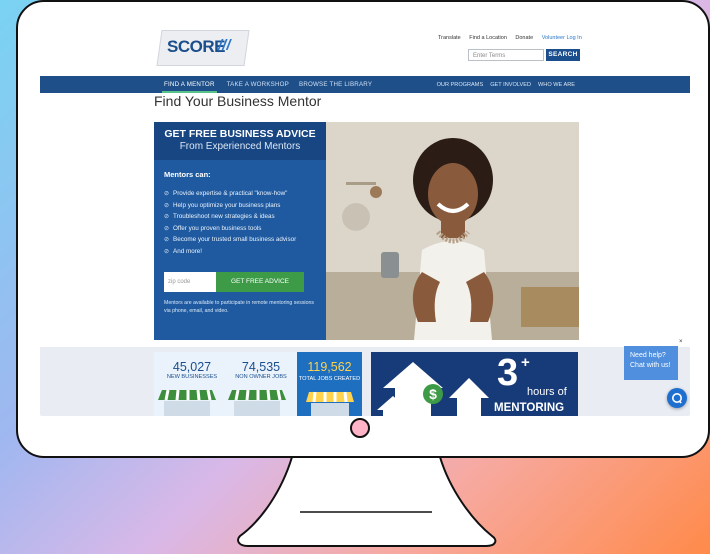 The image size is (710, 554). I want to click on score-logo-mark-icon: ///, so click(224, 45).